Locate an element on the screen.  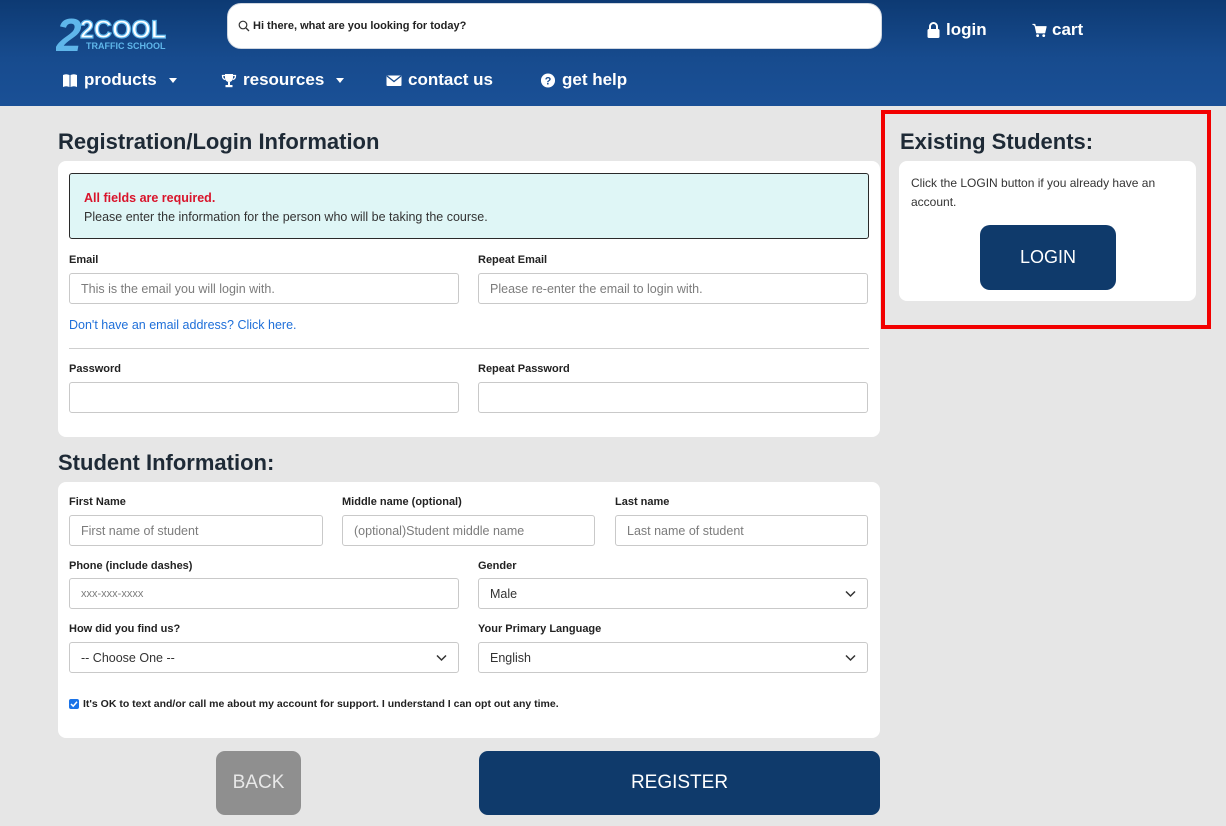
gender-label: Gender is located at coordinates (497, 566).